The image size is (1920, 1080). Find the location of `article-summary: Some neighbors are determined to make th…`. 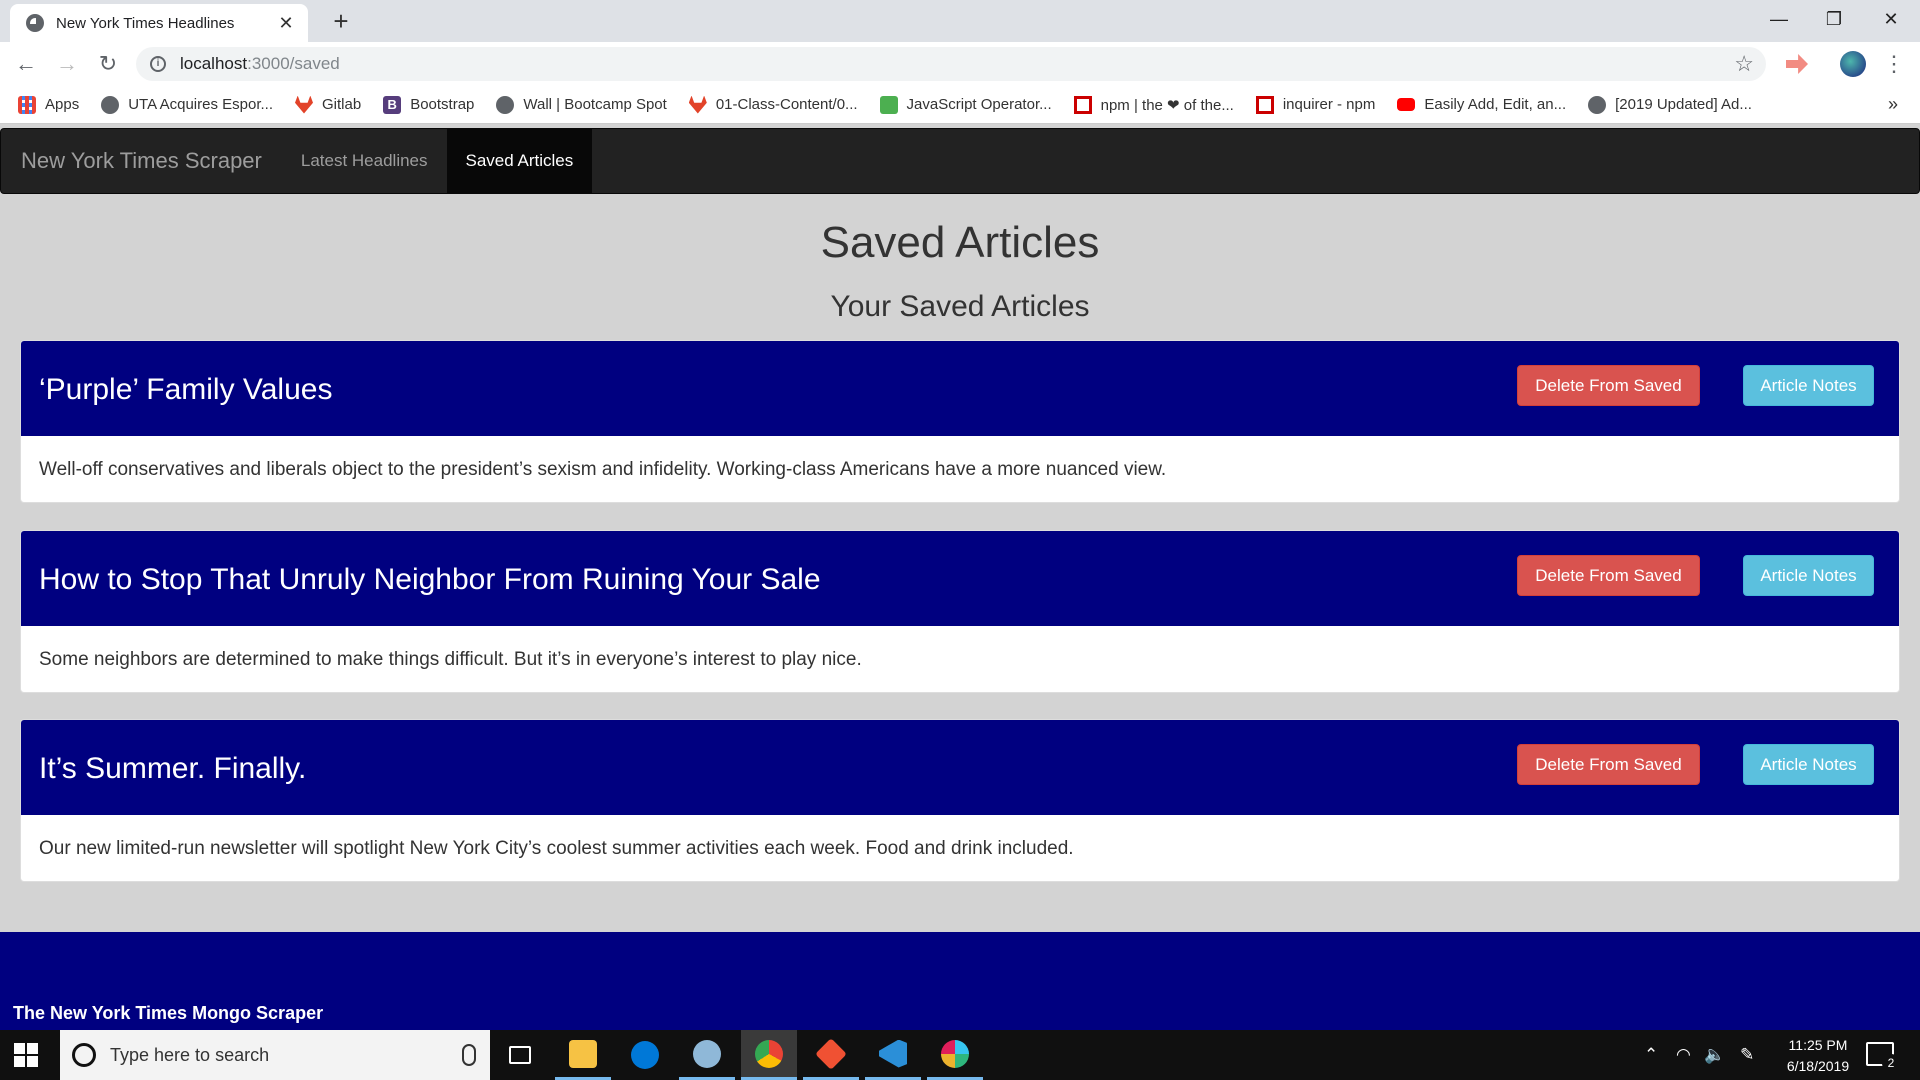

article-summary: Some neighbors are determined to make th… is located at coordinates (450, 659).